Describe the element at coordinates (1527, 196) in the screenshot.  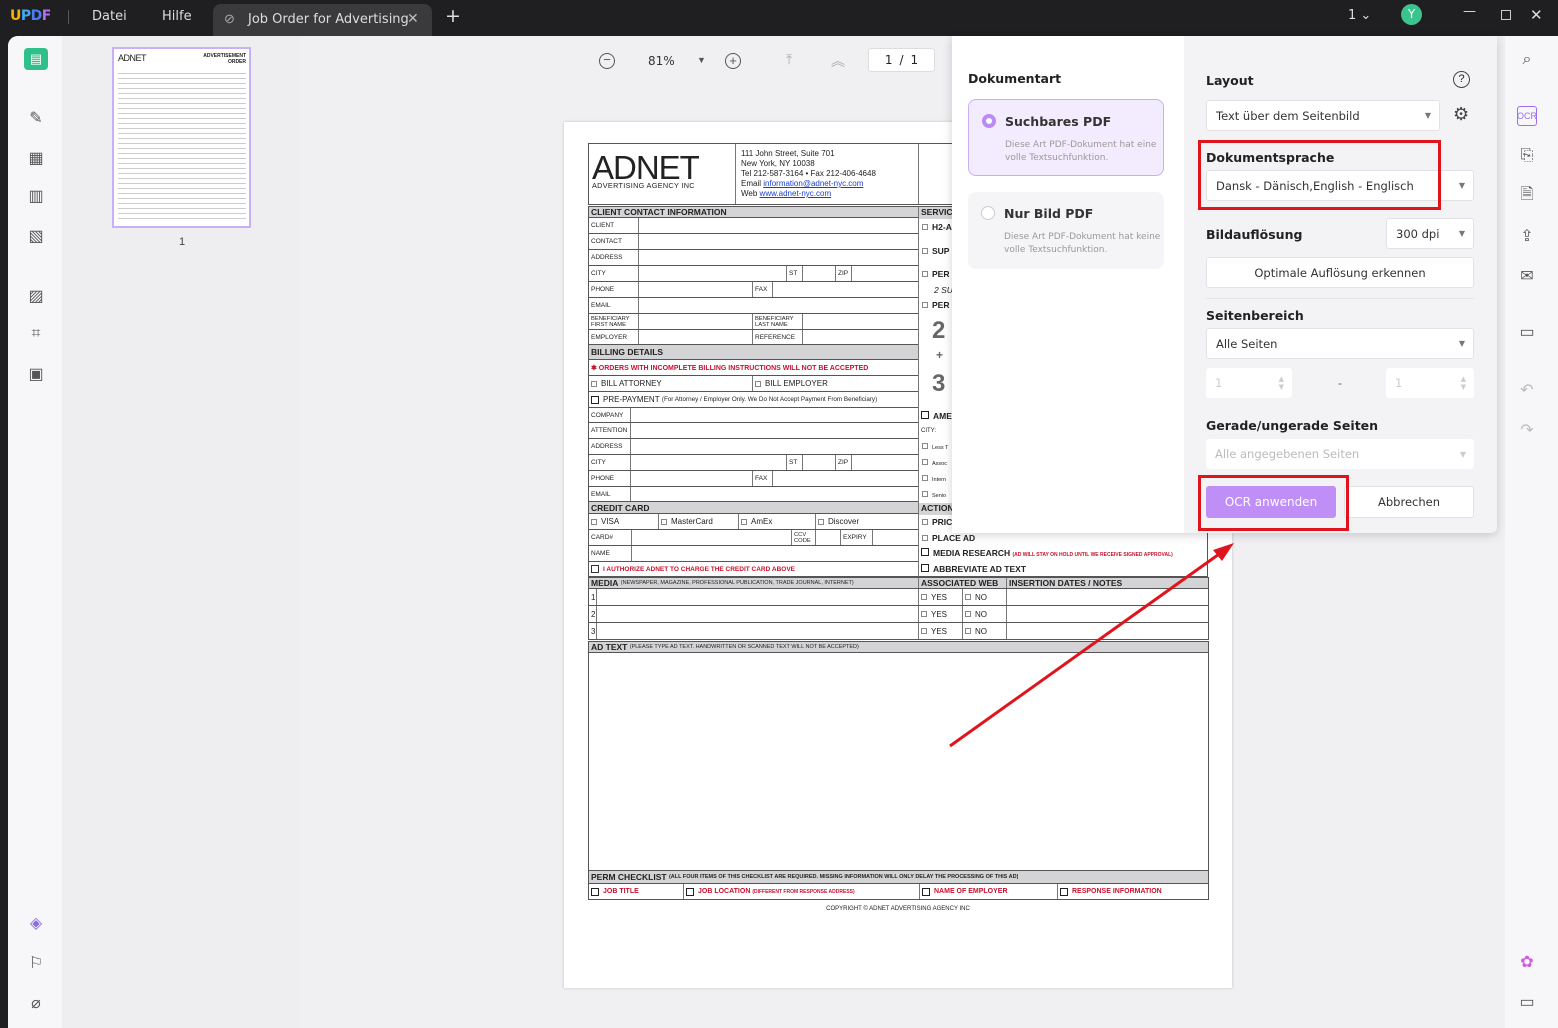
I see `compress-icon: 🗎` at that location.